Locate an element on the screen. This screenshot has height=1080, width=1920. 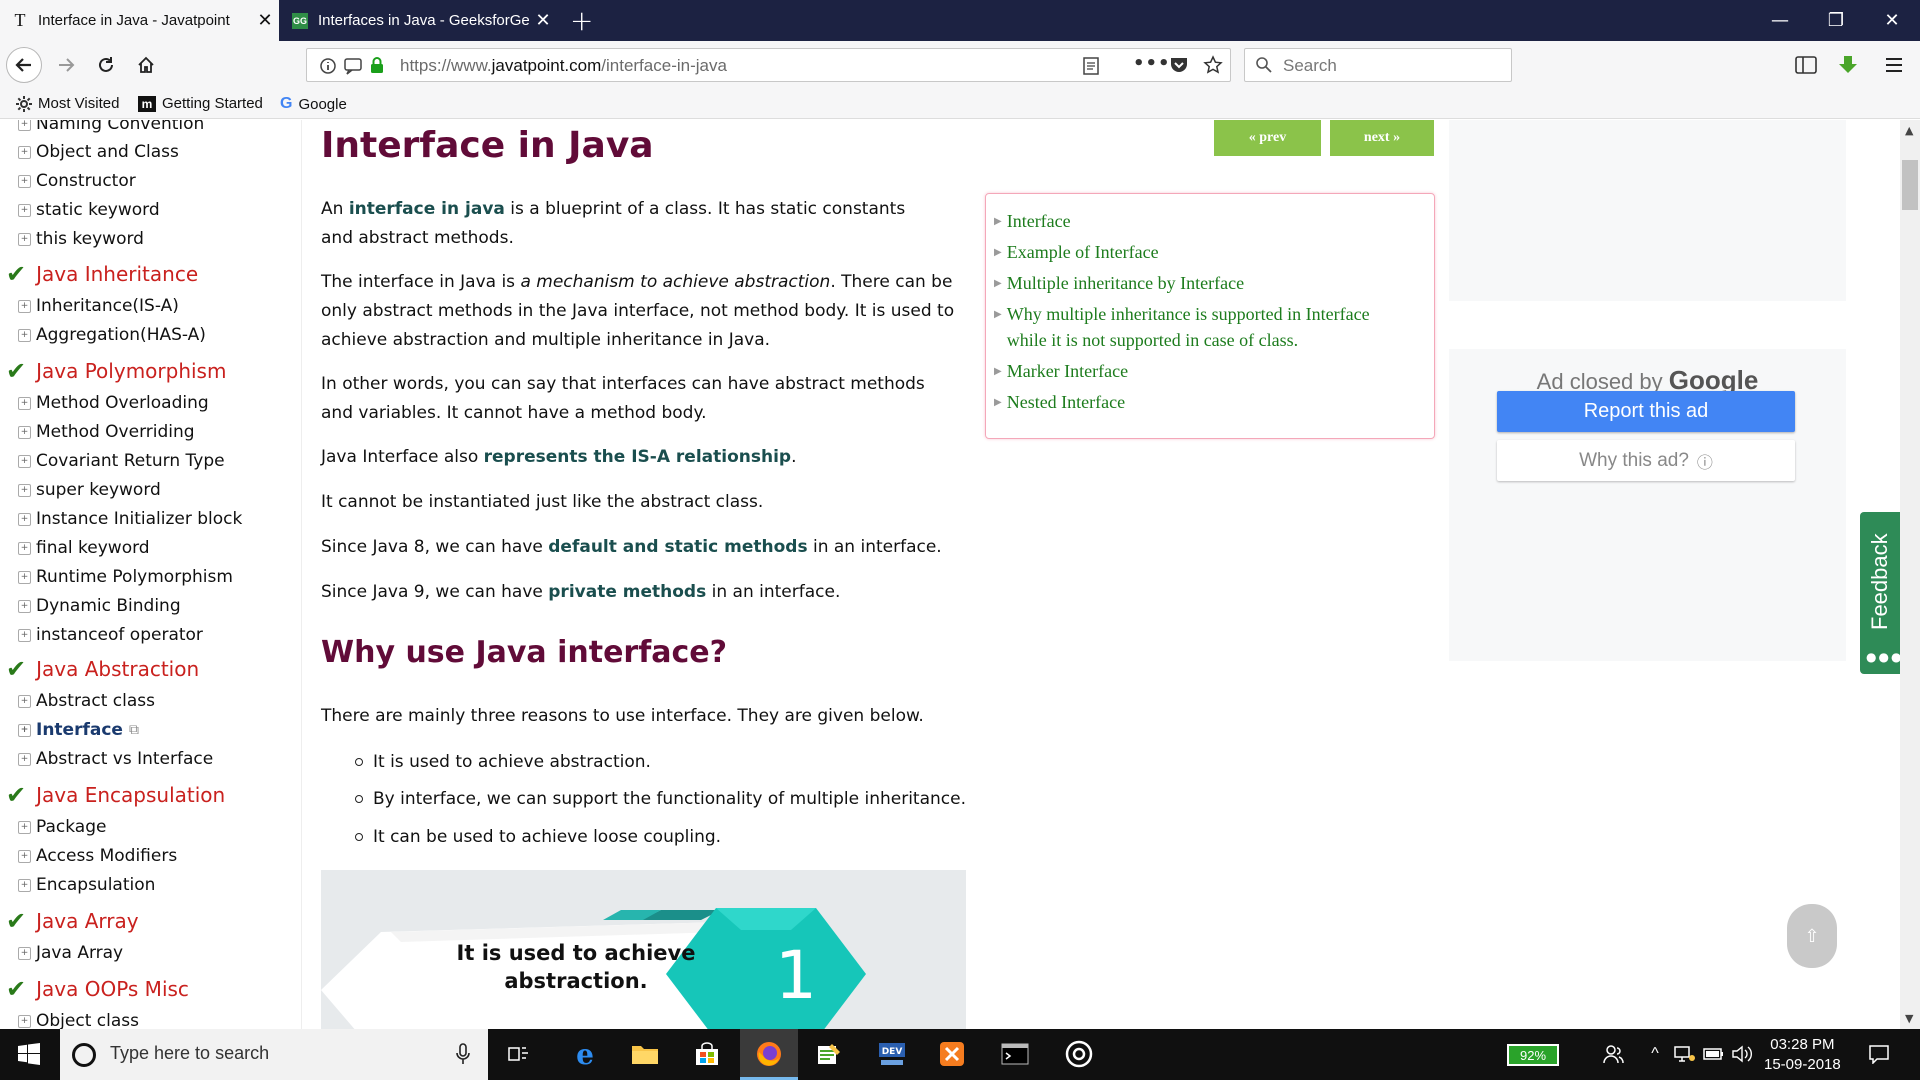
tab-geeksforgeeks: GG Interfaces in Java - GeeksforGe ✕ is located at coordinates (418, 20).